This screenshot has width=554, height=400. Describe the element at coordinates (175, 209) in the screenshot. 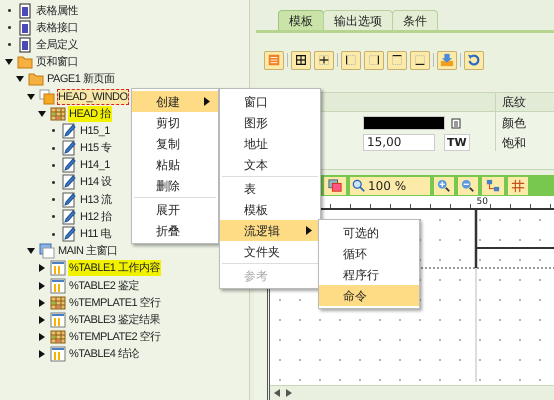

I see `menu-item: 展开` at that location.